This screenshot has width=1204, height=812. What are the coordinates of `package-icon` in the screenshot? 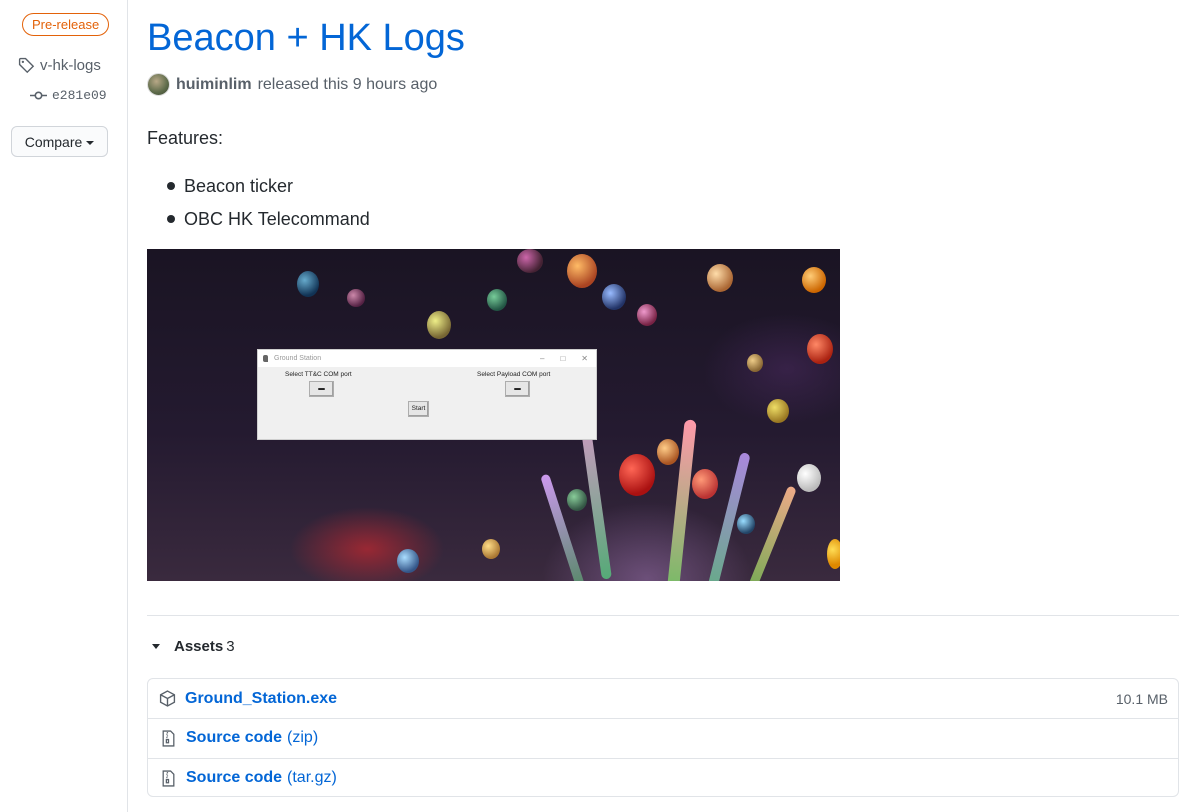 It's located at (167, 698).